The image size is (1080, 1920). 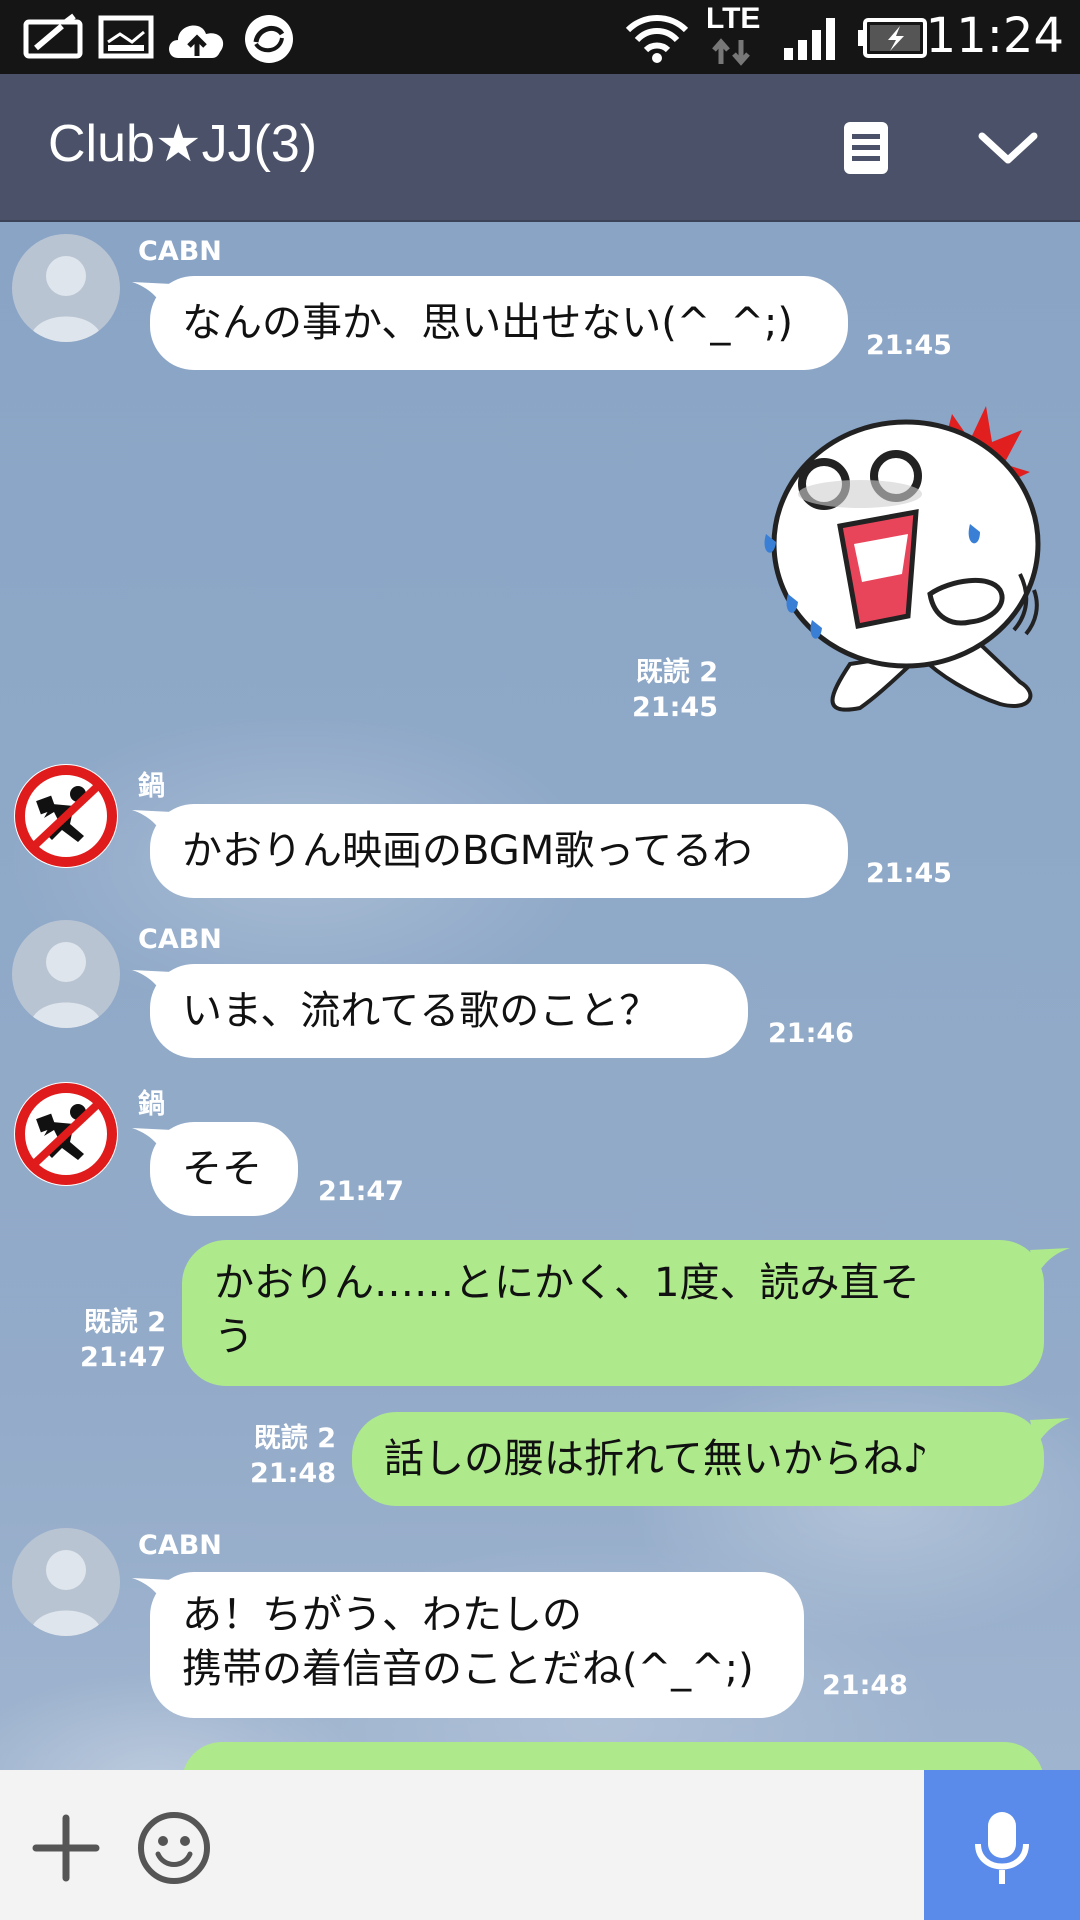 I want to click on emoji-icon, so click(x=174, y=1848).